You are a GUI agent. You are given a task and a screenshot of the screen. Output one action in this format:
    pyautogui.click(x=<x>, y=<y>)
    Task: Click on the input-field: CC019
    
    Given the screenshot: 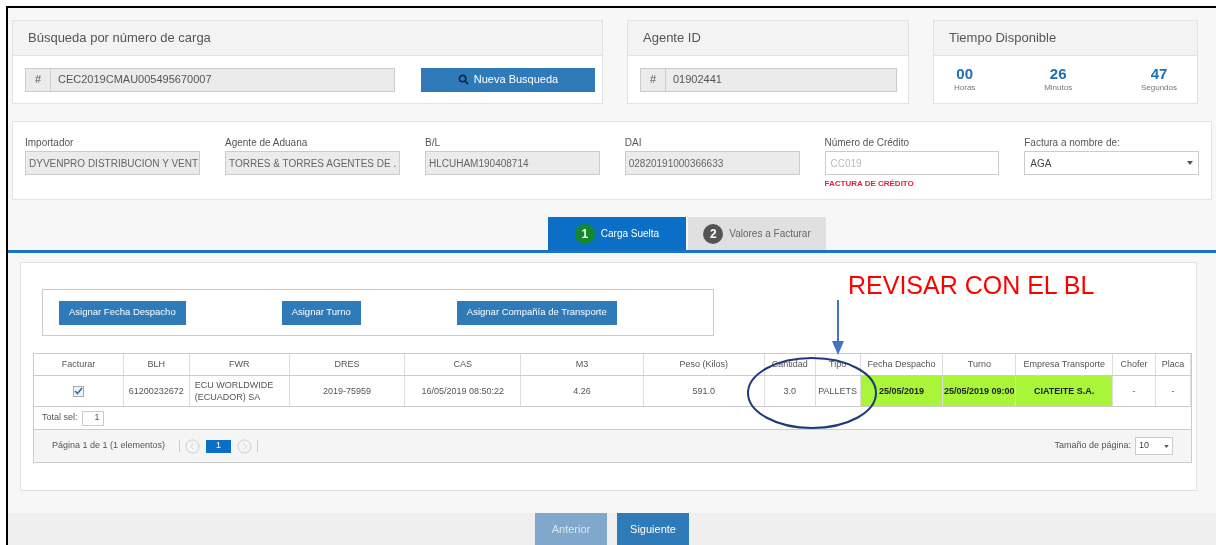 What is the action you would take?
    pyautogui.click(x=912, y=163)
    